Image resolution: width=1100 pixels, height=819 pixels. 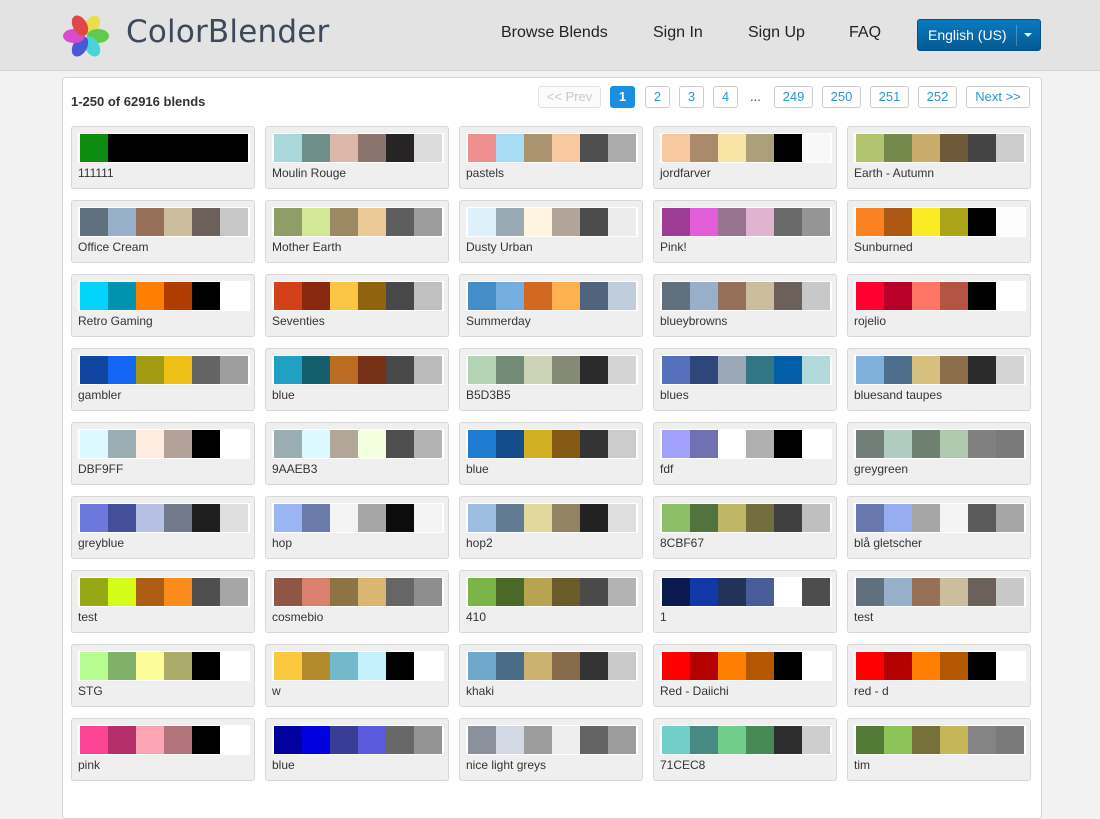 I want to click on blend-name: rojelio, so click(x=870, y=321).